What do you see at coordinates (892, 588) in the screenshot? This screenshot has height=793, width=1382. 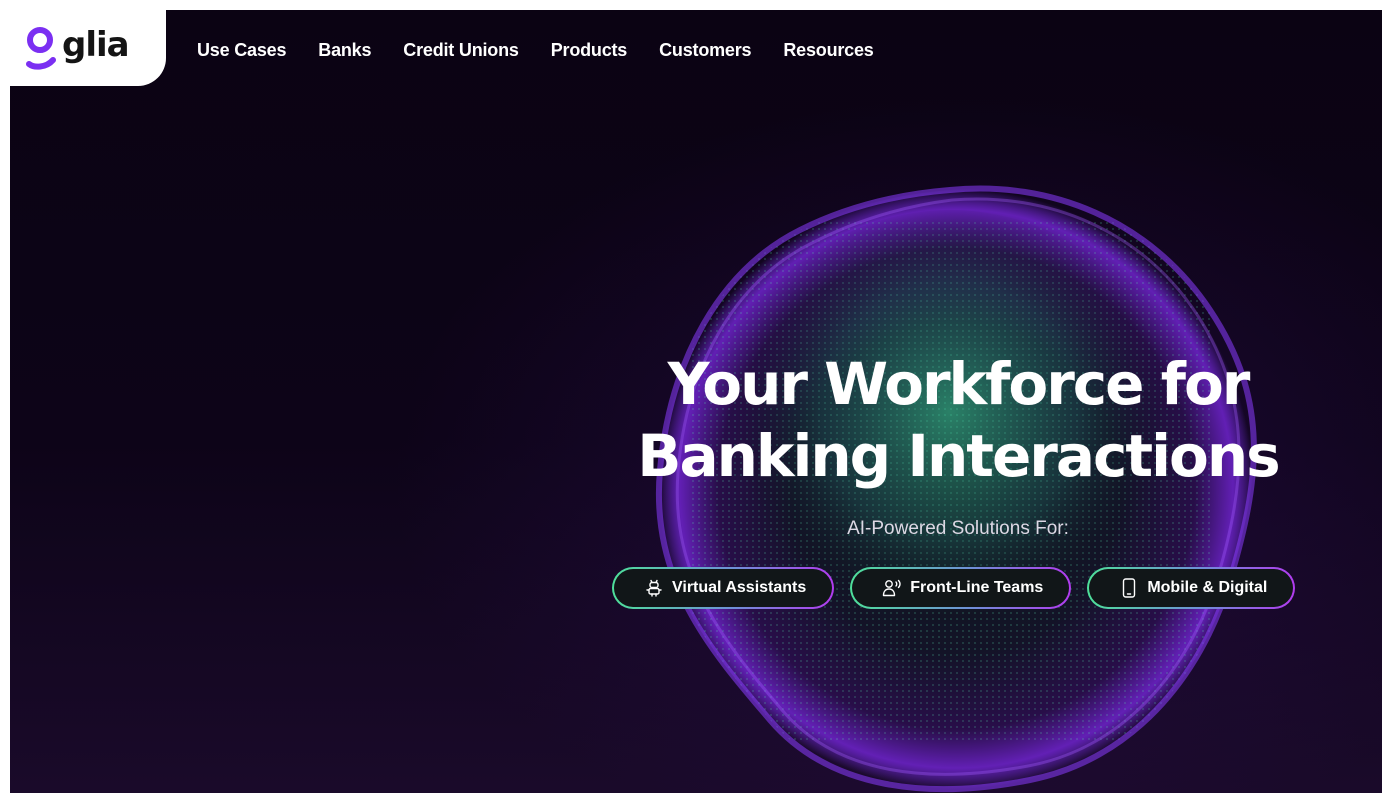 I see `person-speaking-icon` at bounding box center [892, 588].